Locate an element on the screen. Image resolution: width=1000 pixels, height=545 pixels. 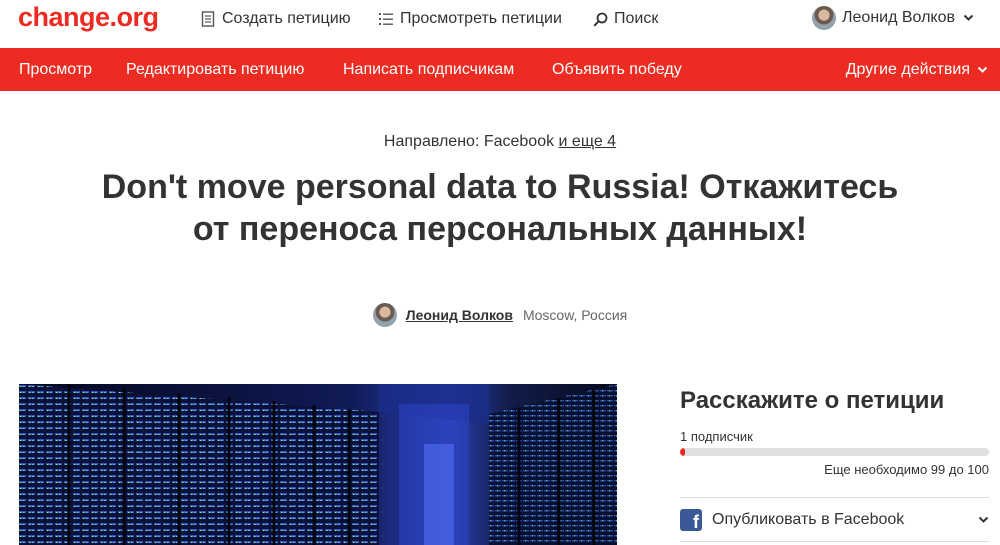
user-menu: Леонид Волков is located at coordinates (893, 18).